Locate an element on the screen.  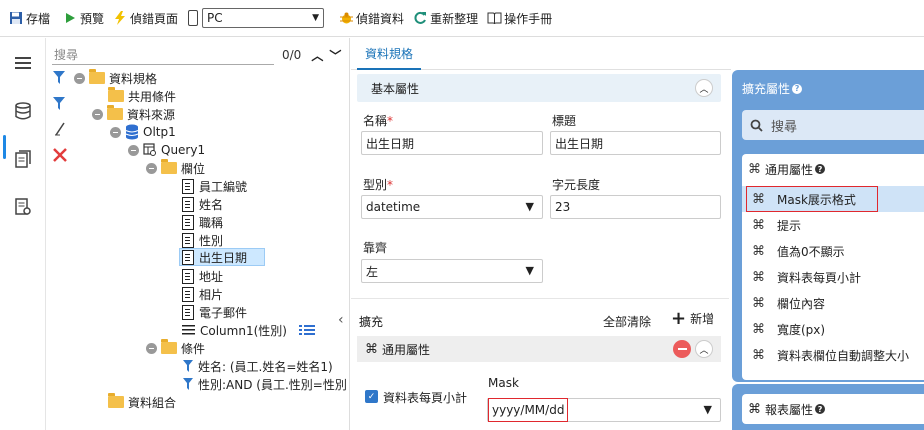
property-search-input: 搜尋 is located at coordinates (833, 125).